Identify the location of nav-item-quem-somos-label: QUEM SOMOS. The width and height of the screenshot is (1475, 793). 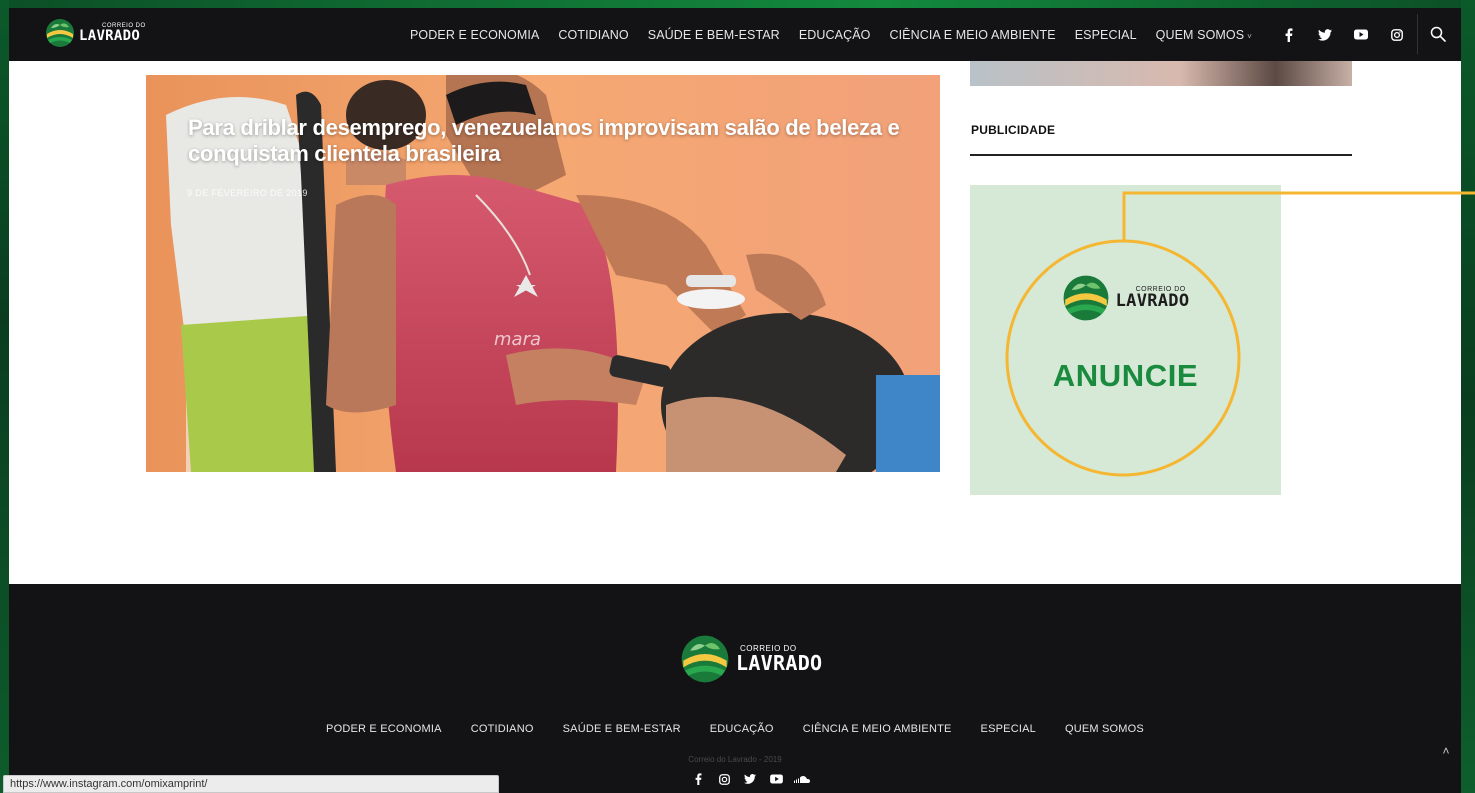
(1200, 34).